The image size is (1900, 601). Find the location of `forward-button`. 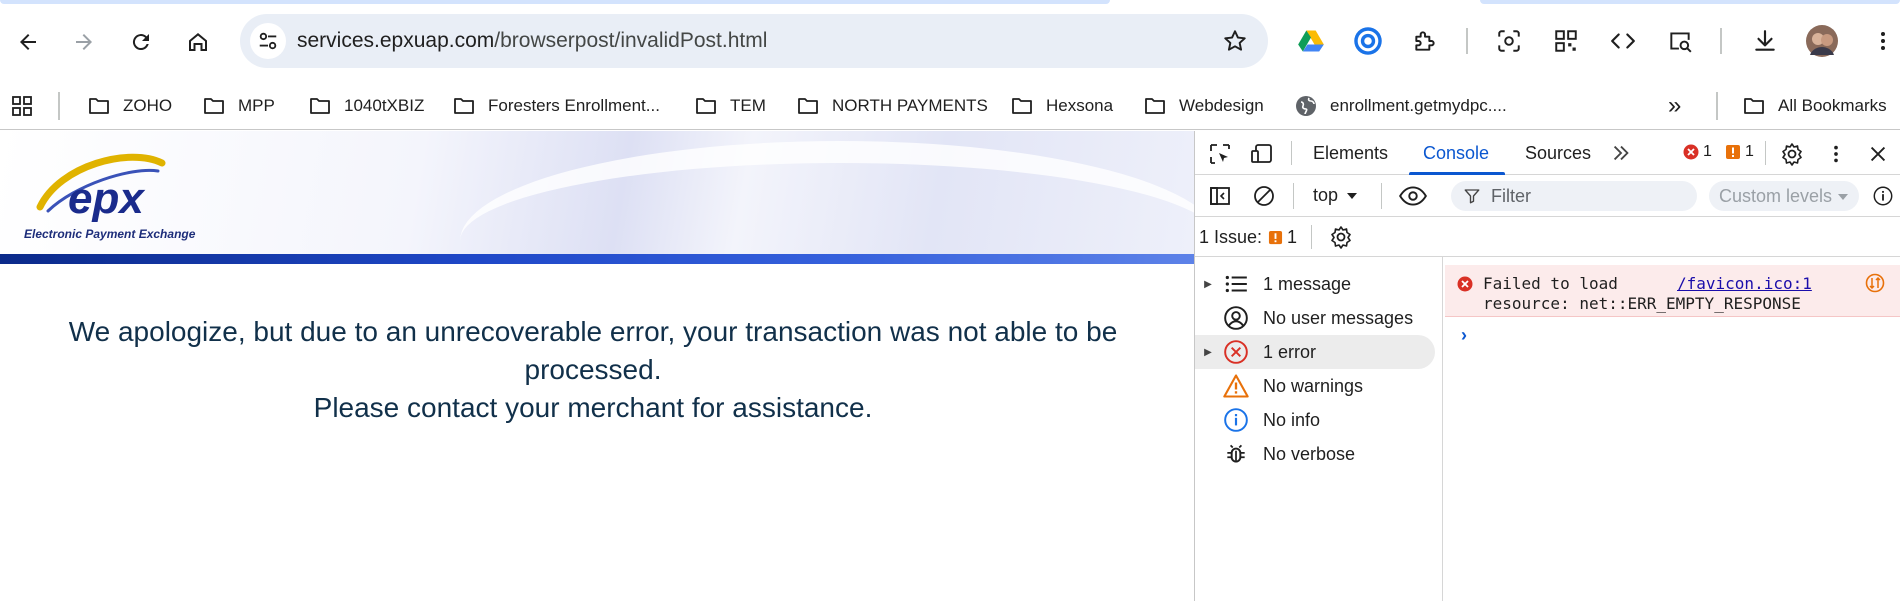

forward-button is located at coordinates (84, 42).